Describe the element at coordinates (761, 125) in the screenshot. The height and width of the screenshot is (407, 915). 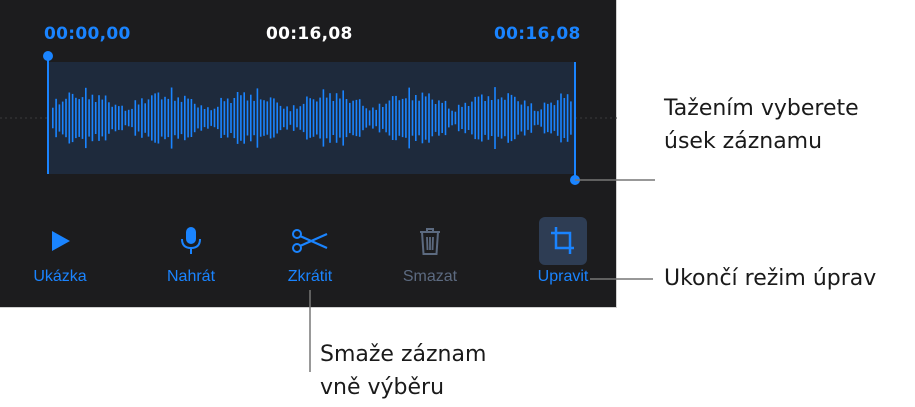
I see `selection-callout: Tažením vyberete úsek záznamu` at that location.